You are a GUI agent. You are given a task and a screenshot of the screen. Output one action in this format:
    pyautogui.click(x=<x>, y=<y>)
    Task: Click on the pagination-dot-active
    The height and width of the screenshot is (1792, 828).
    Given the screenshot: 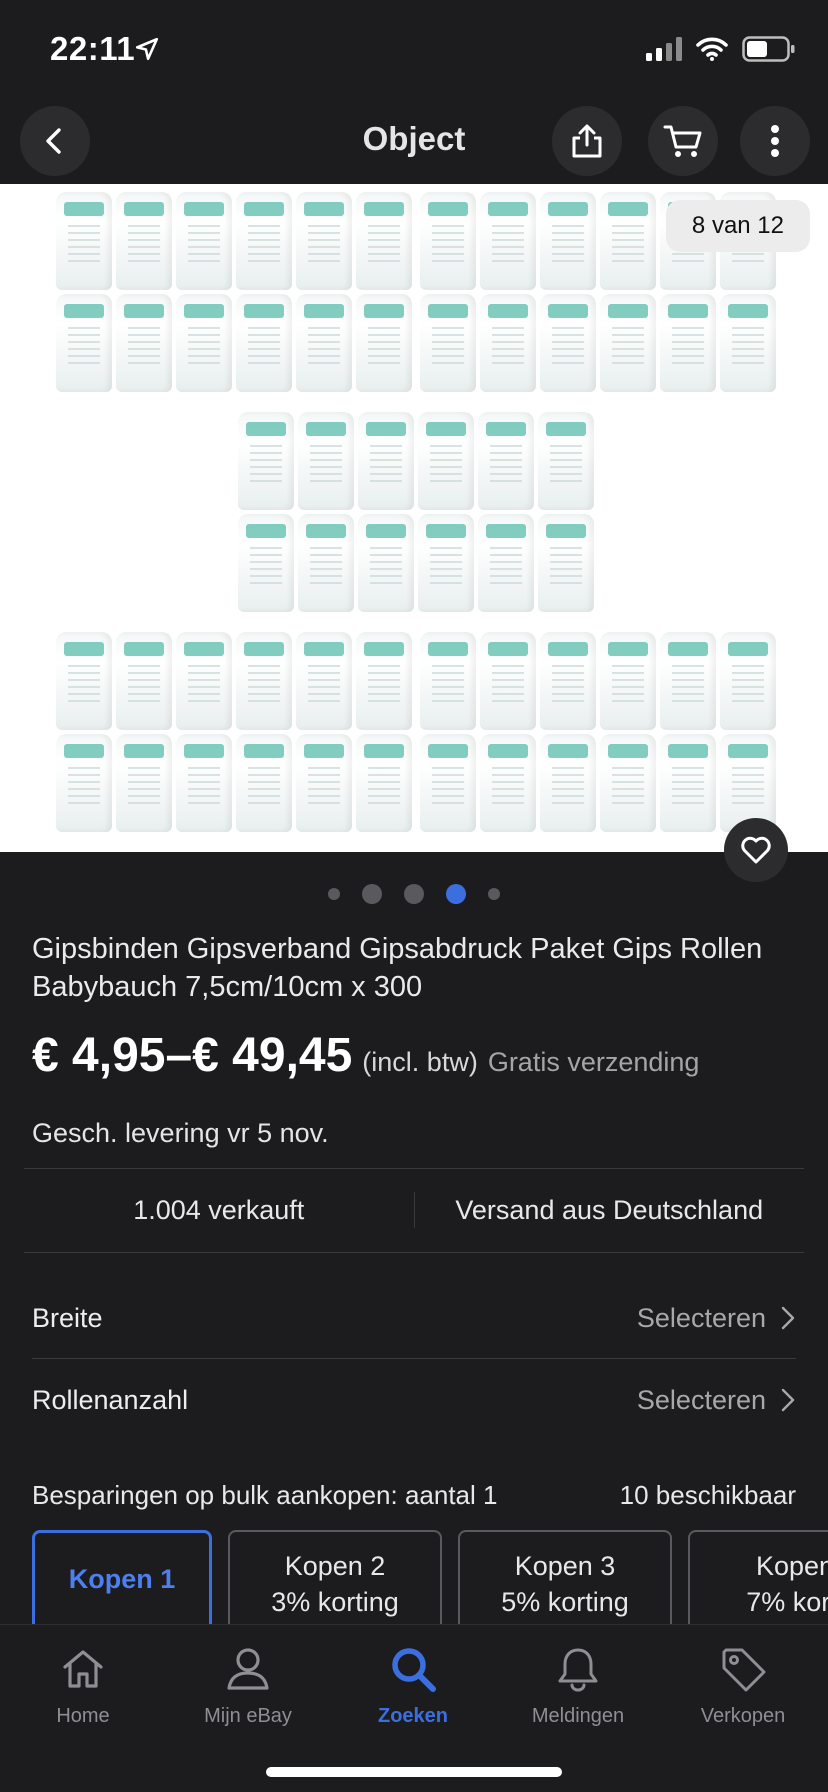 What is the action you would take?
    pyautogui.click(x=456, y=894)
    